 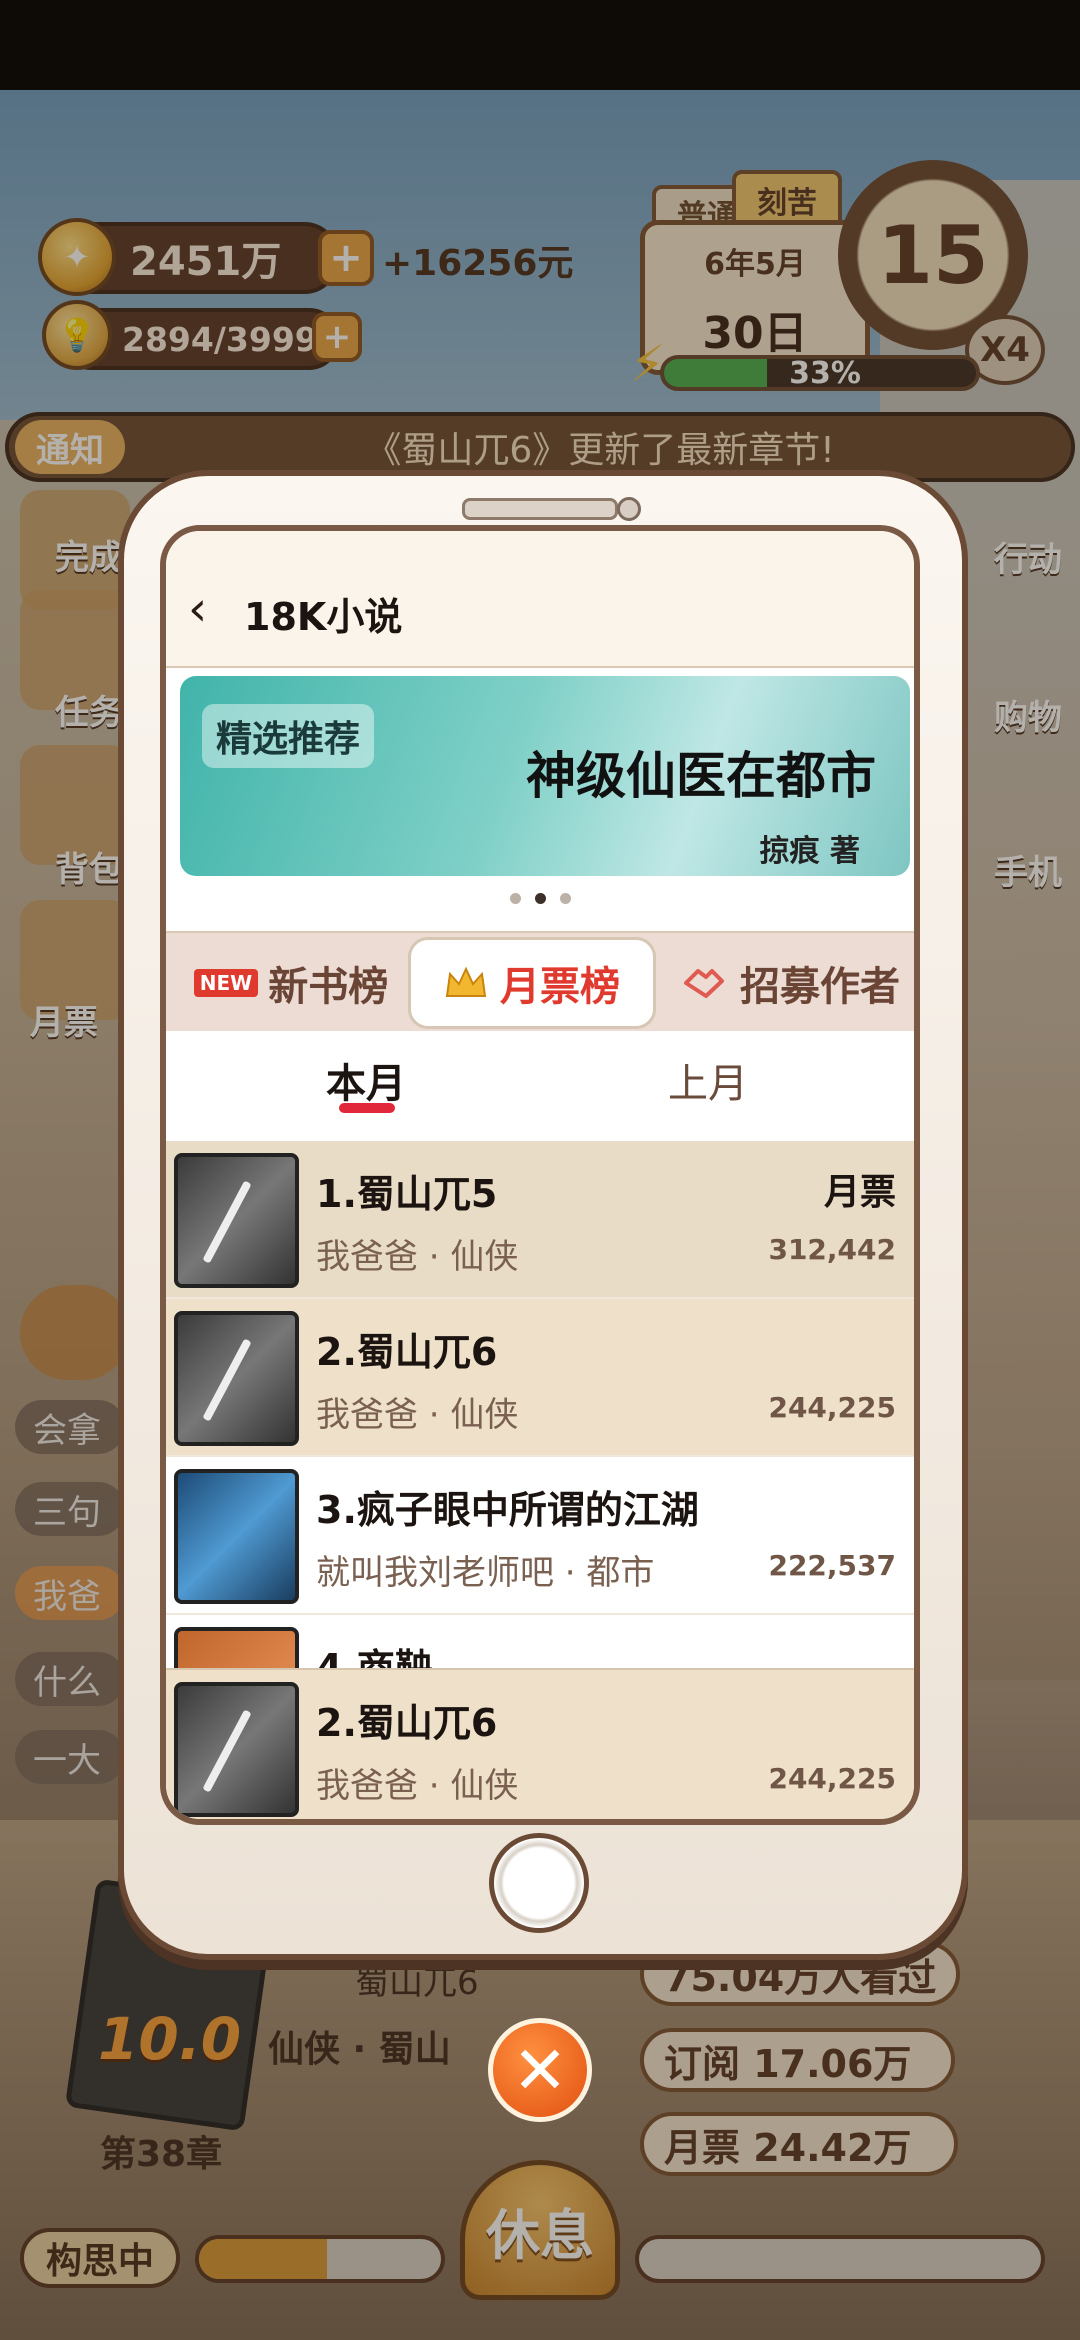 What do you see at coordinates (629, 509) in the screenshot?
I see `phone-camera` at bounding box center [629, 509].